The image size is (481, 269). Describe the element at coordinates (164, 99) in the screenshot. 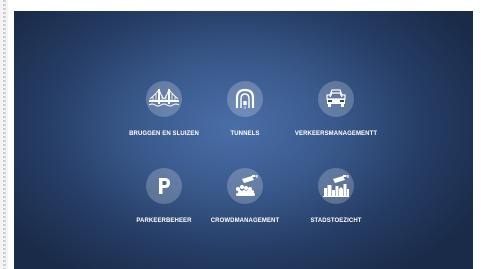

I see `bridge-icon` at that location.